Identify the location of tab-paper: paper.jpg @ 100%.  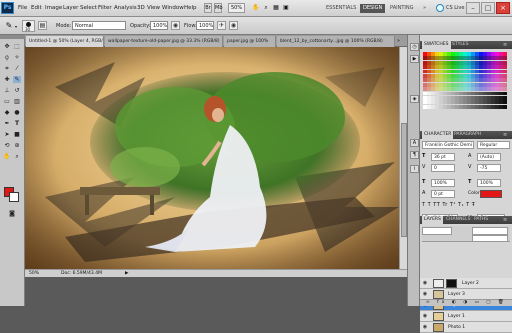
(250, 41).